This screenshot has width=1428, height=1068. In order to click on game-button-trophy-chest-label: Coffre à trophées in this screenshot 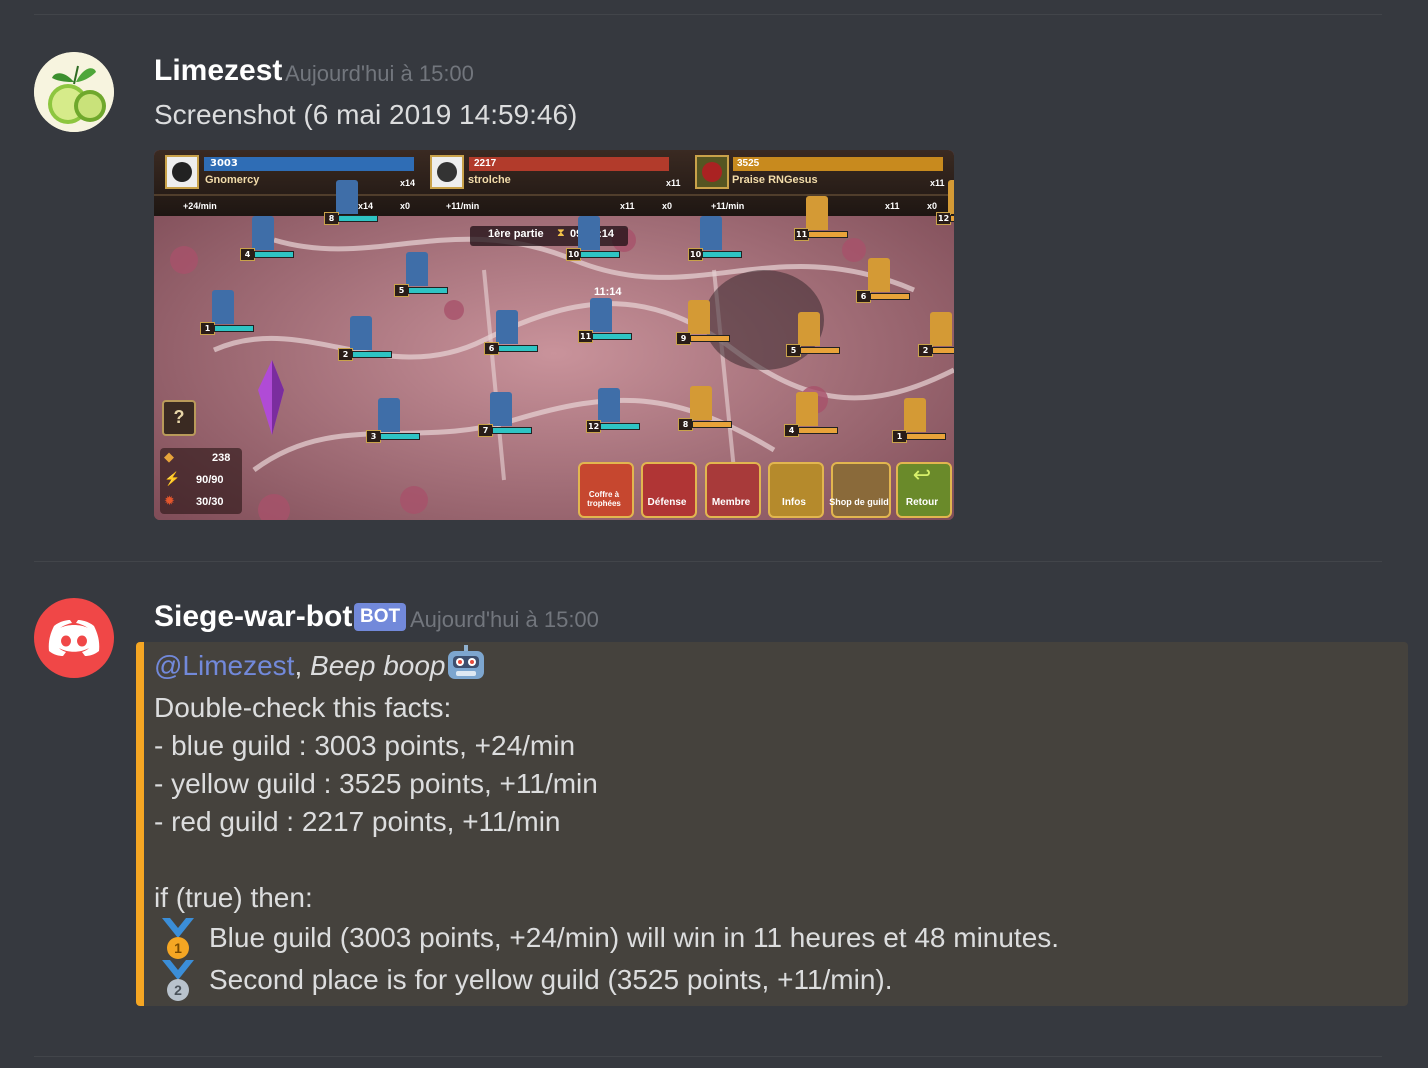, I will do `click(604, 499)`.